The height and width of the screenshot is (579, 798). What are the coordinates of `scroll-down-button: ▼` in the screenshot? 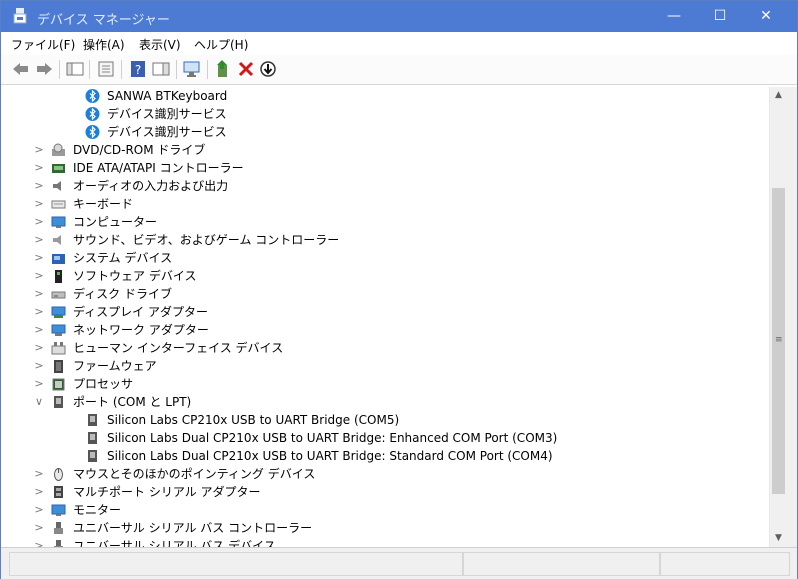 It's located at (778, 538).